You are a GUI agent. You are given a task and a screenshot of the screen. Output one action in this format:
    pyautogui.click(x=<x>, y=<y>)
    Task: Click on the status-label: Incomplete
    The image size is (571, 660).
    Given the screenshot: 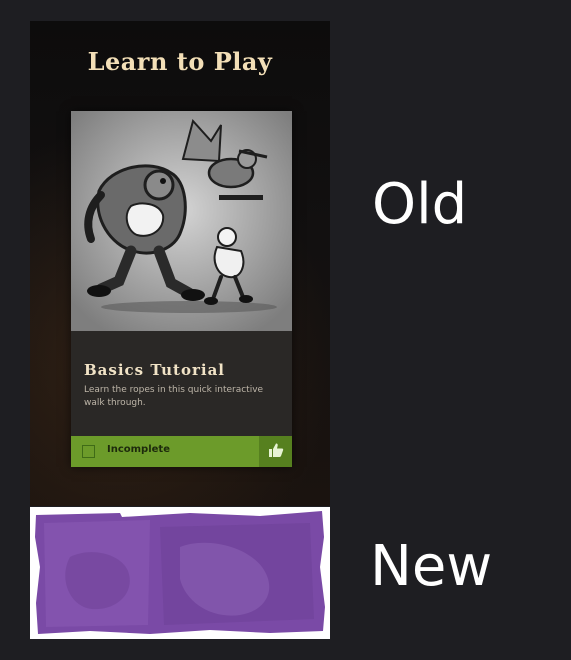 What is the action you would take?
    pyautogui.click(x=138, y=449)
    